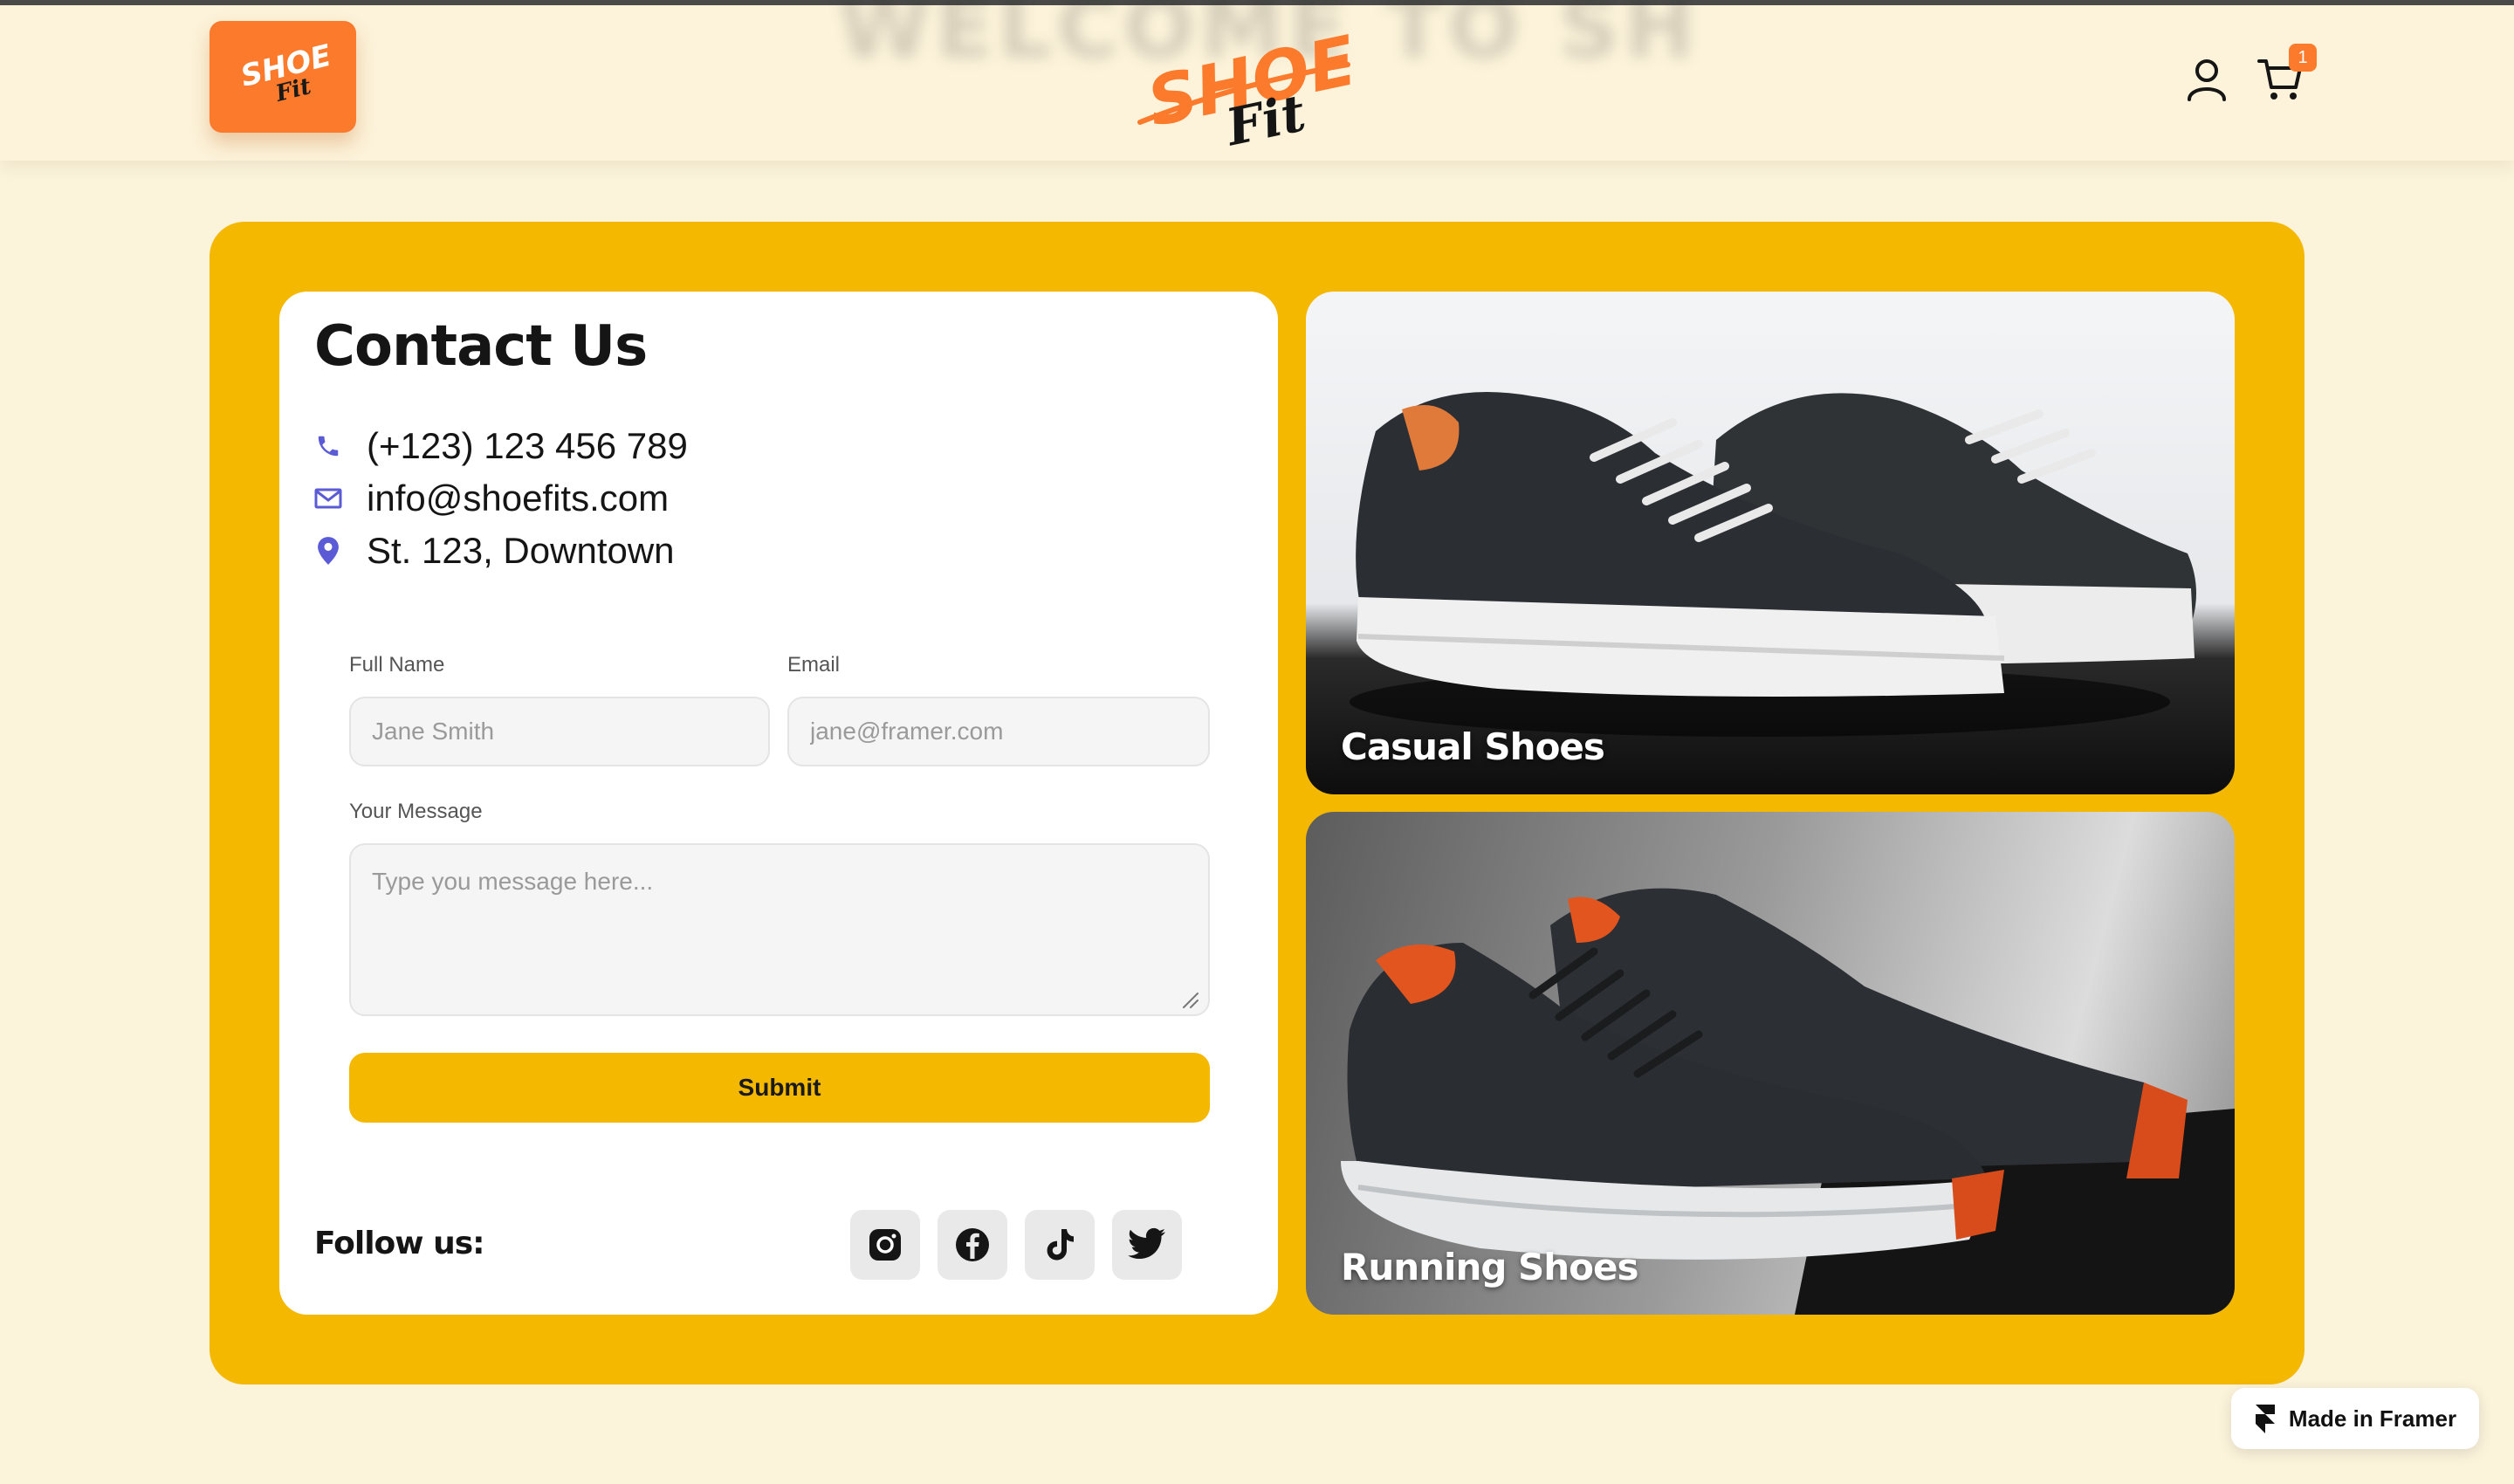 The image size is (2514, 1484). I want to click on running-shoes-card: Running Shoes, so click(1771, 1063).